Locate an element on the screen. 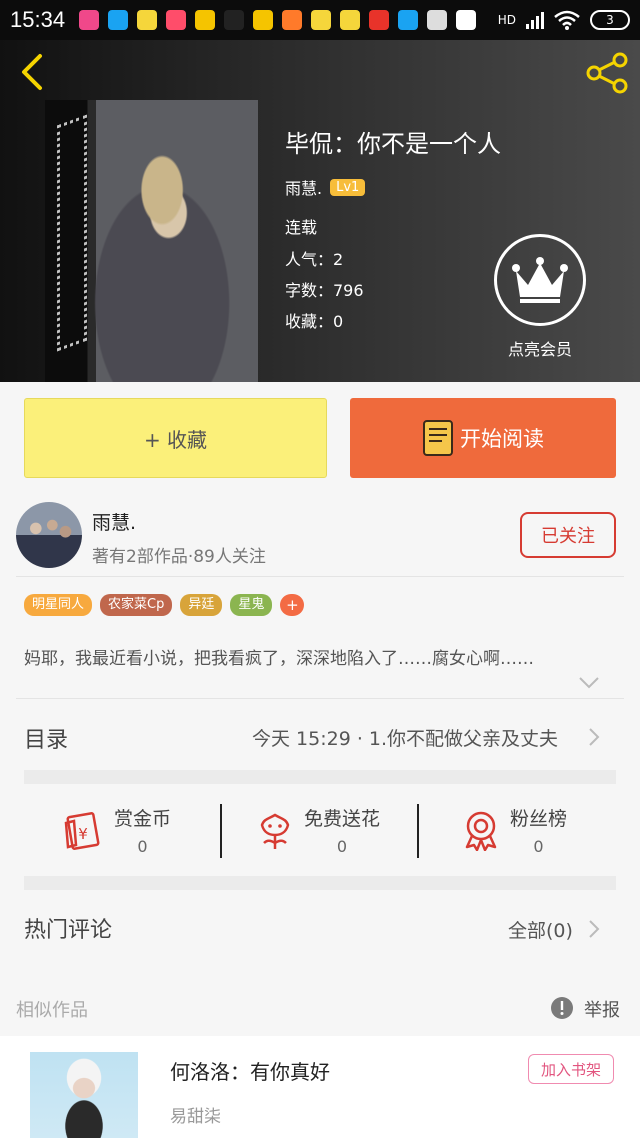 The width and height of the screenshot is (640, 1138). start-reading-label: 开始阅读 is located at coordinates (502, 439).